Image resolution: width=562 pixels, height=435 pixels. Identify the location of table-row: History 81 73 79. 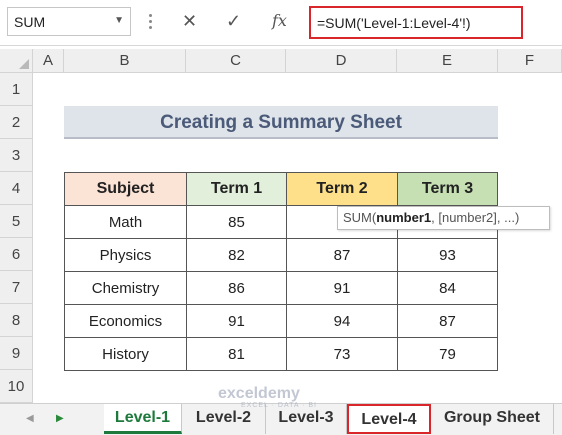
(281, 354).